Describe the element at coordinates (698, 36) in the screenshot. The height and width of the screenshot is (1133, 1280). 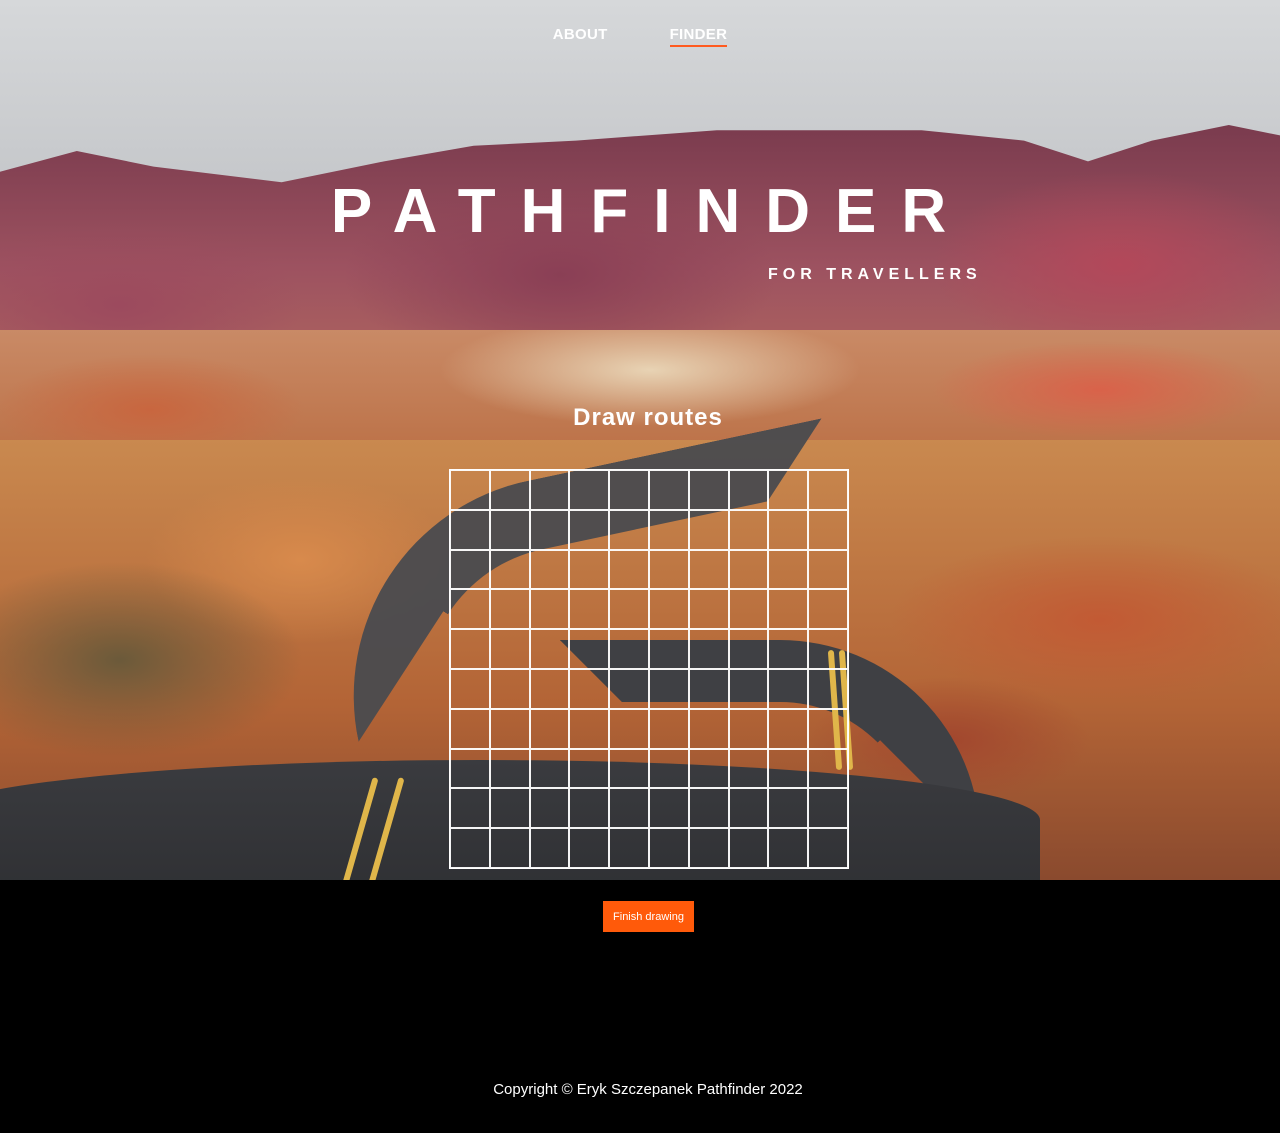
I see `nav-link-finder: FINDER` at that location.